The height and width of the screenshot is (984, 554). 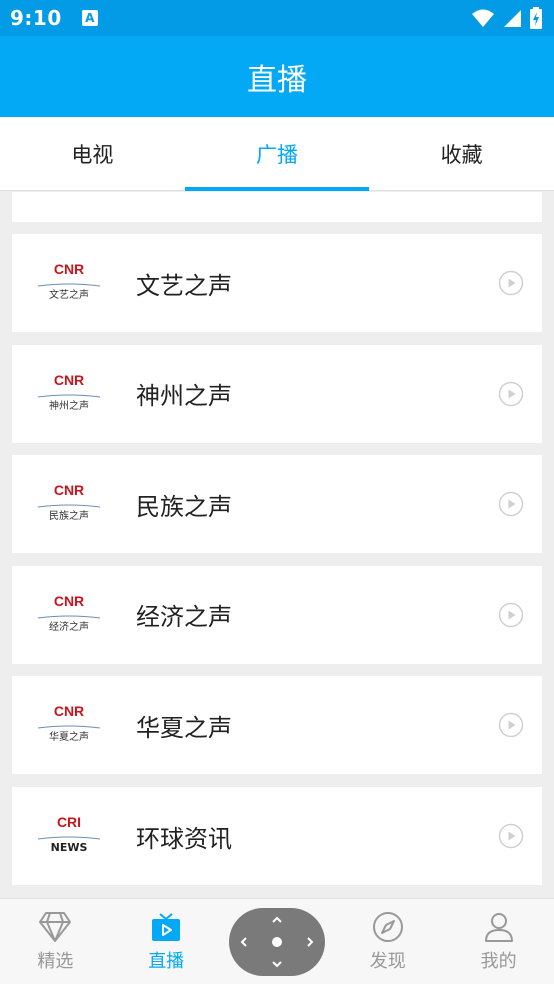 What do you see at coordinates (184, 506) in the screenshot?
I see `station-name: 民族之声` at bounding box center [184, 506].